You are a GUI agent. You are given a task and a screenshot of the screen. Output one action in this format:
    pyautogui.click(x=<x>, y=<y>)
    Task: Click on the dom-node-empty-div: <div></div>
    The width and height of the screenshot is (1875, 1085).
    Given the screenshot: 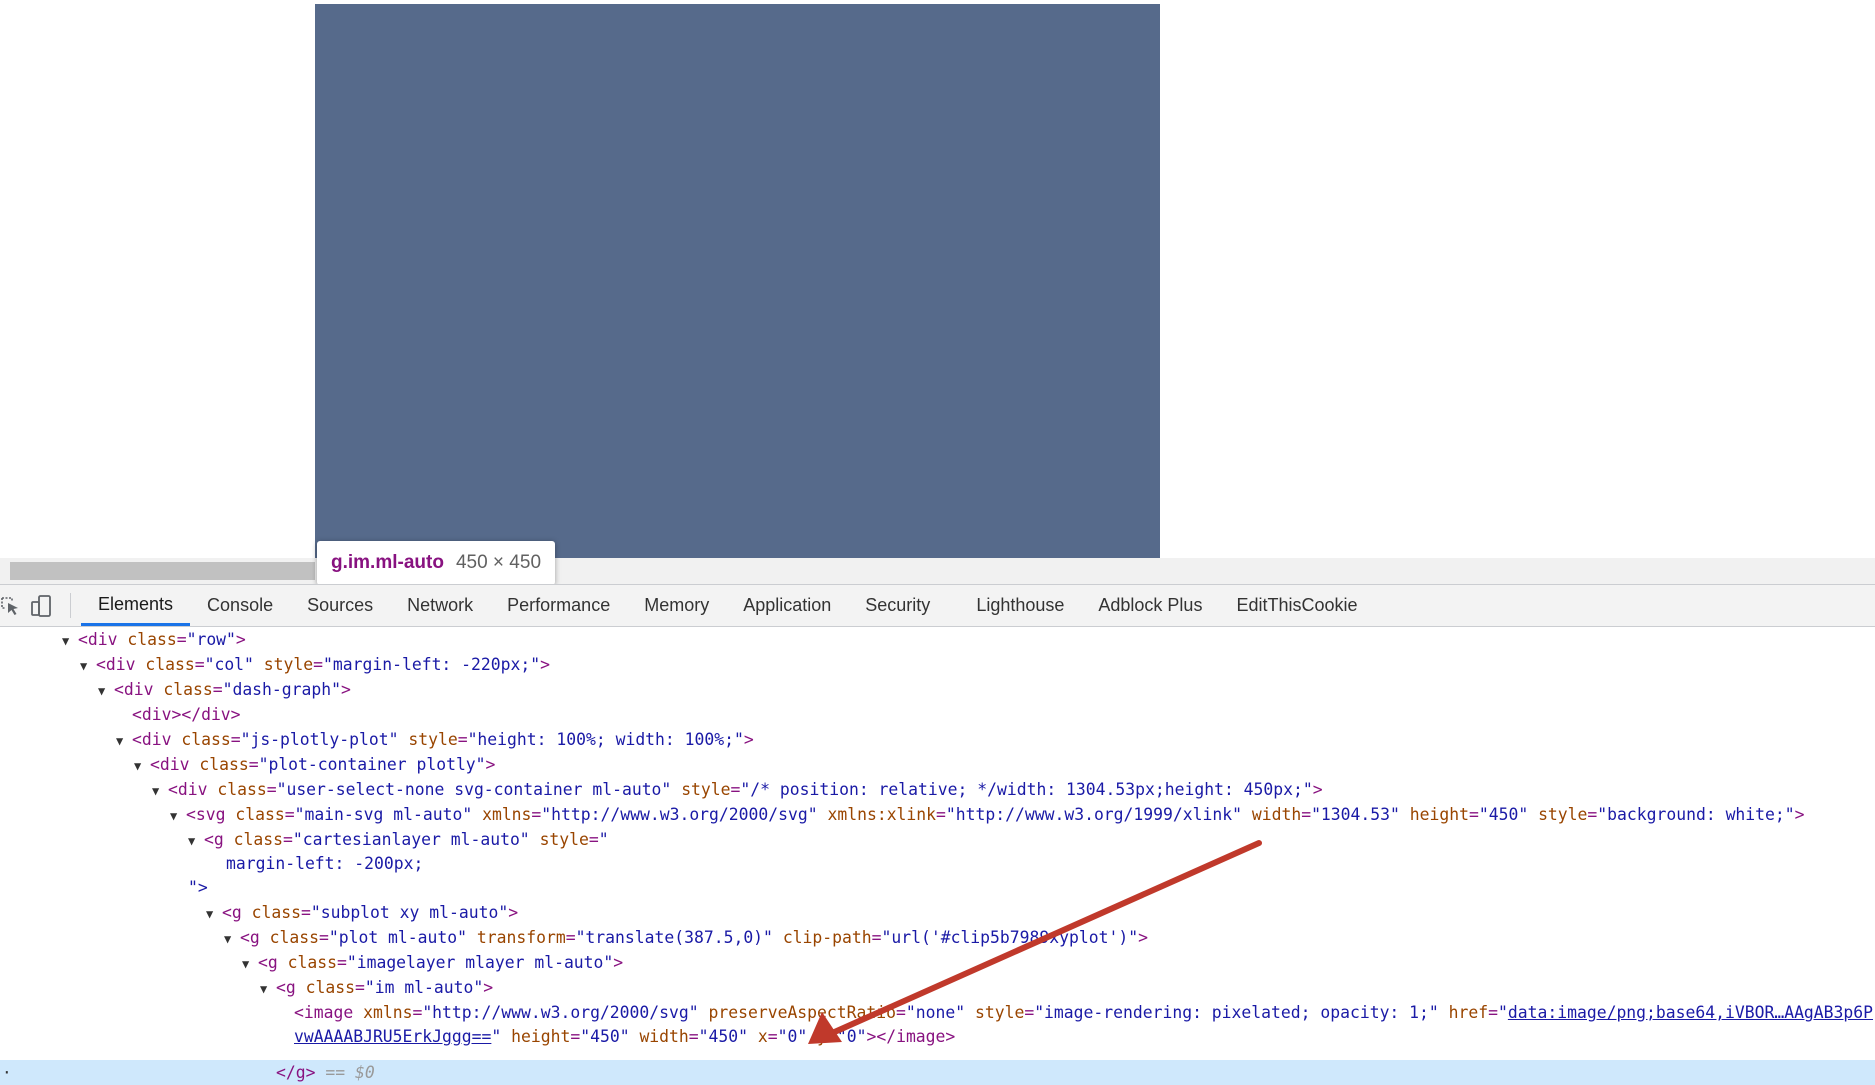 What is the action you would take?
    pyautogui.click(x=186, y=714)
    